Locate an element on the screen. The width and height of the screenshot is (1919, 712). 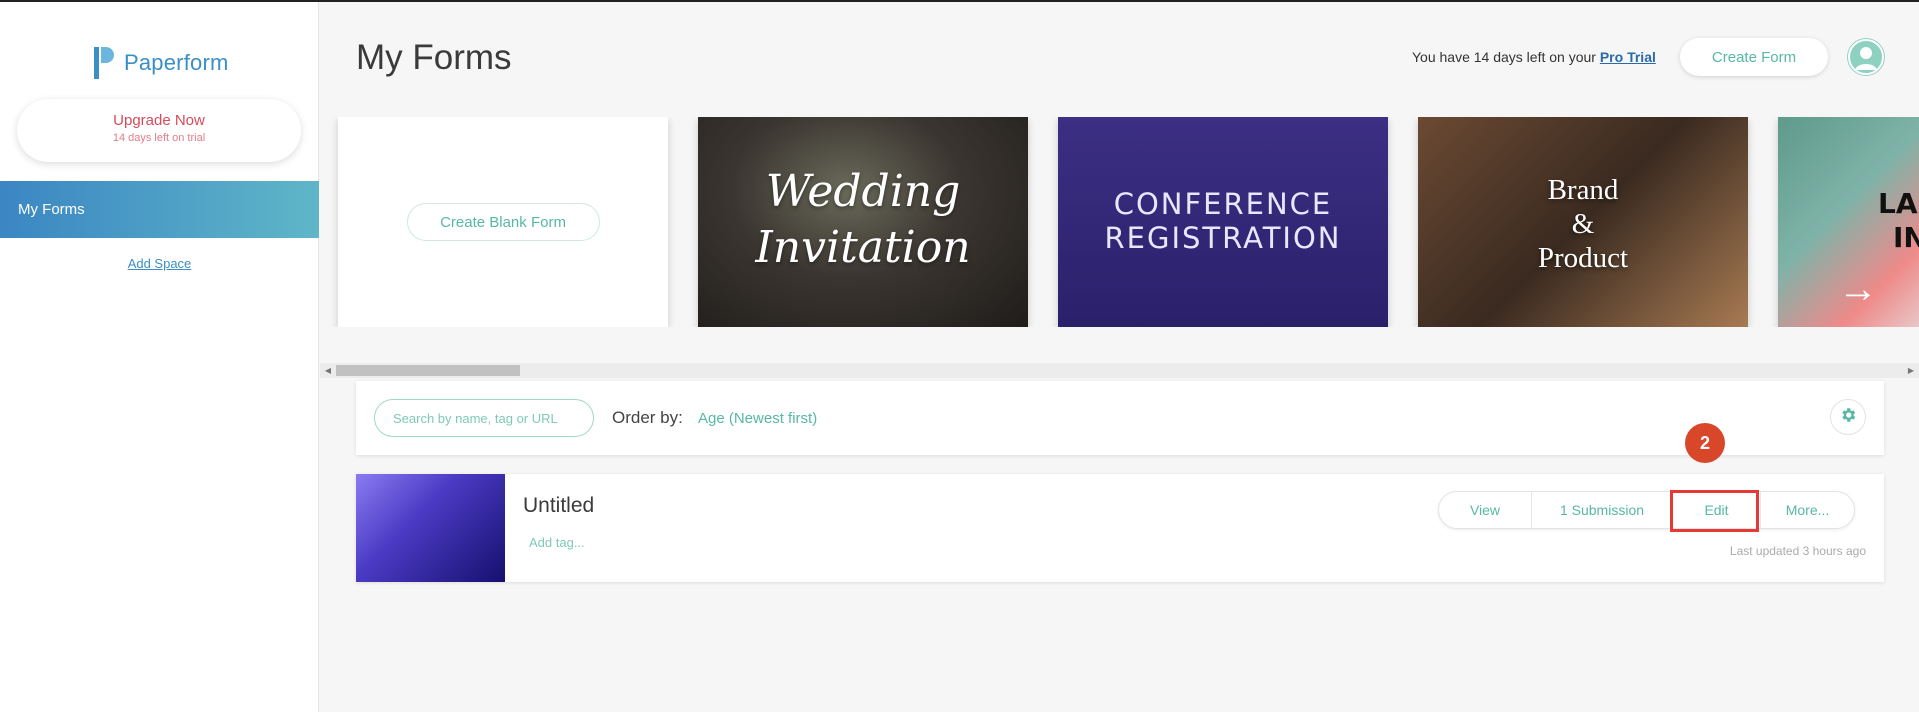
create-form-button: Create Form is located at coordinates (1754, 57).